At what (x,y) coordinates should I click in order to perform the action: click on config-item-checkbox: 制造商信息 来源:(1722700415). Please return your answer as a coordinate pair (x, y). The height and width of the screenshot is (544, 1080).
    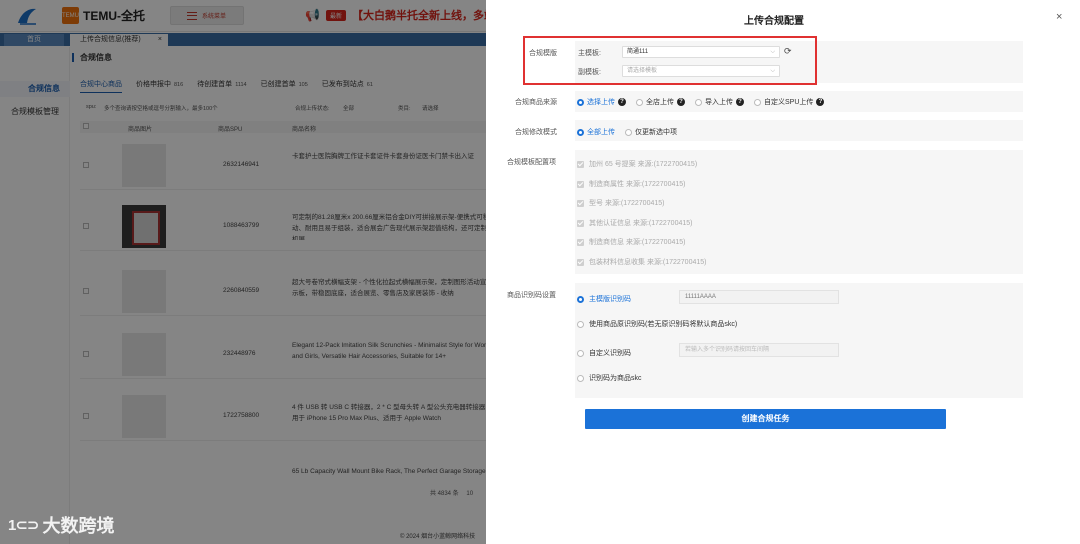
    Looking at the image, I should click on (631, 242).